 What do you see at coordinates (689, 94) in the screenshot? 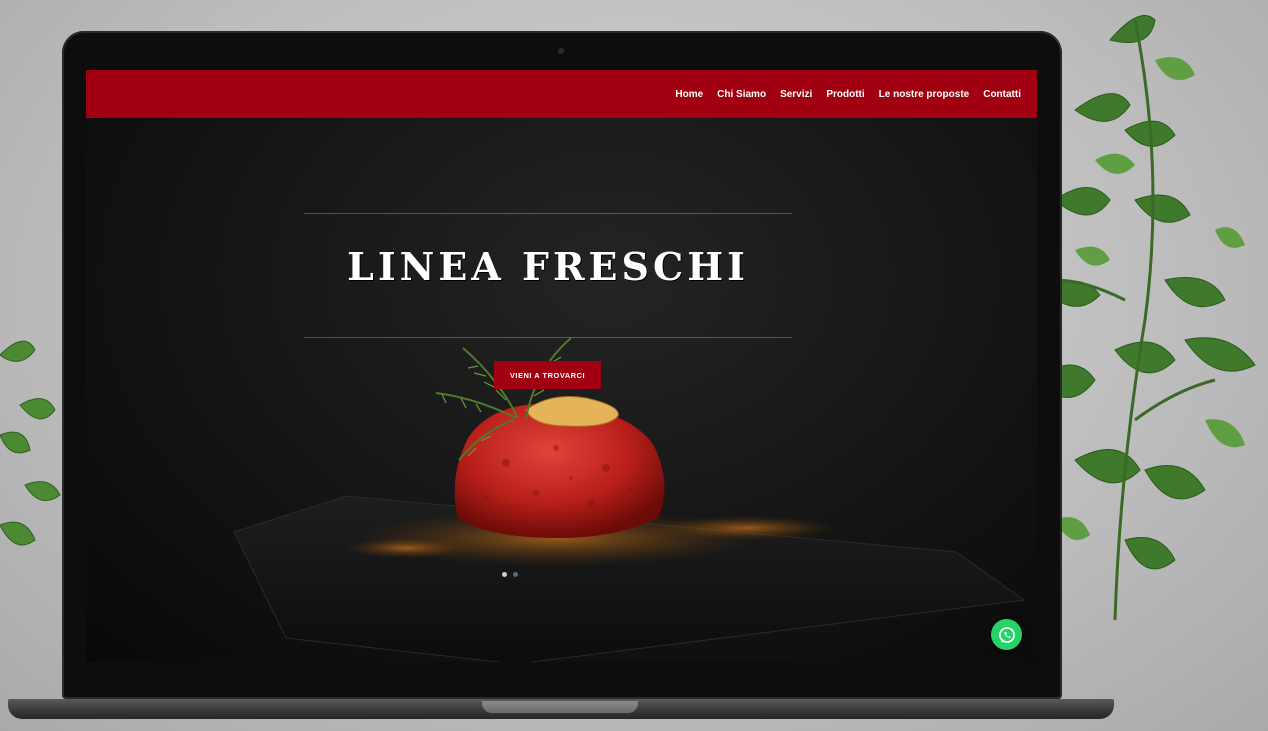
I see `nav-item-home: Home` at bounding box center [689, 94].